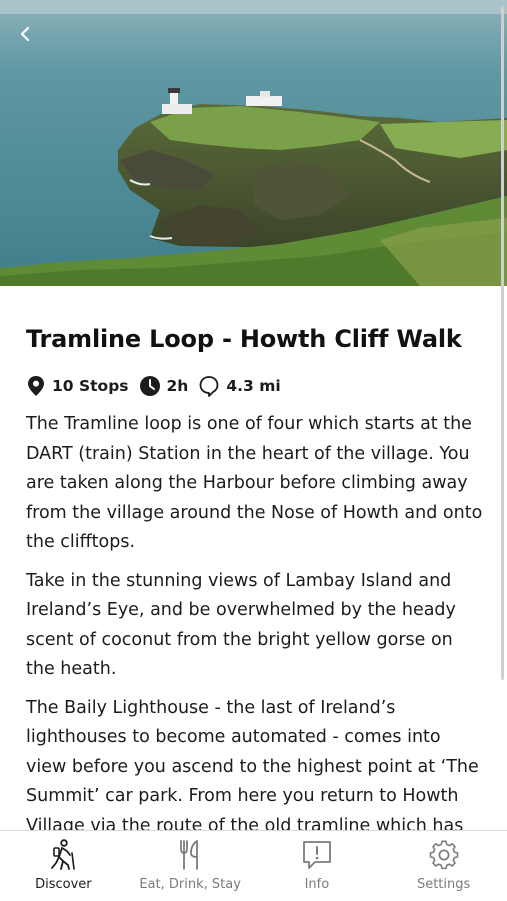 This screenshot has width=507, height=901. What do you see at coordinates (63, 854) in the screenshot?
I see `hiker-icon` at bounding box center [63, 854].